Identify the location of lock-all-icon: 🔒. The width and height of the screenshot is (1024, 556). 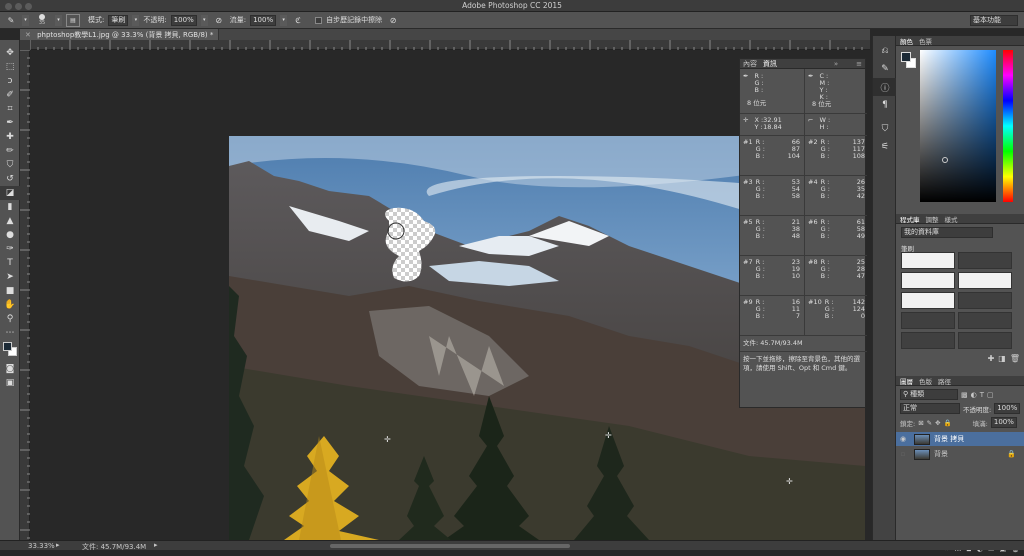
(948, 423).